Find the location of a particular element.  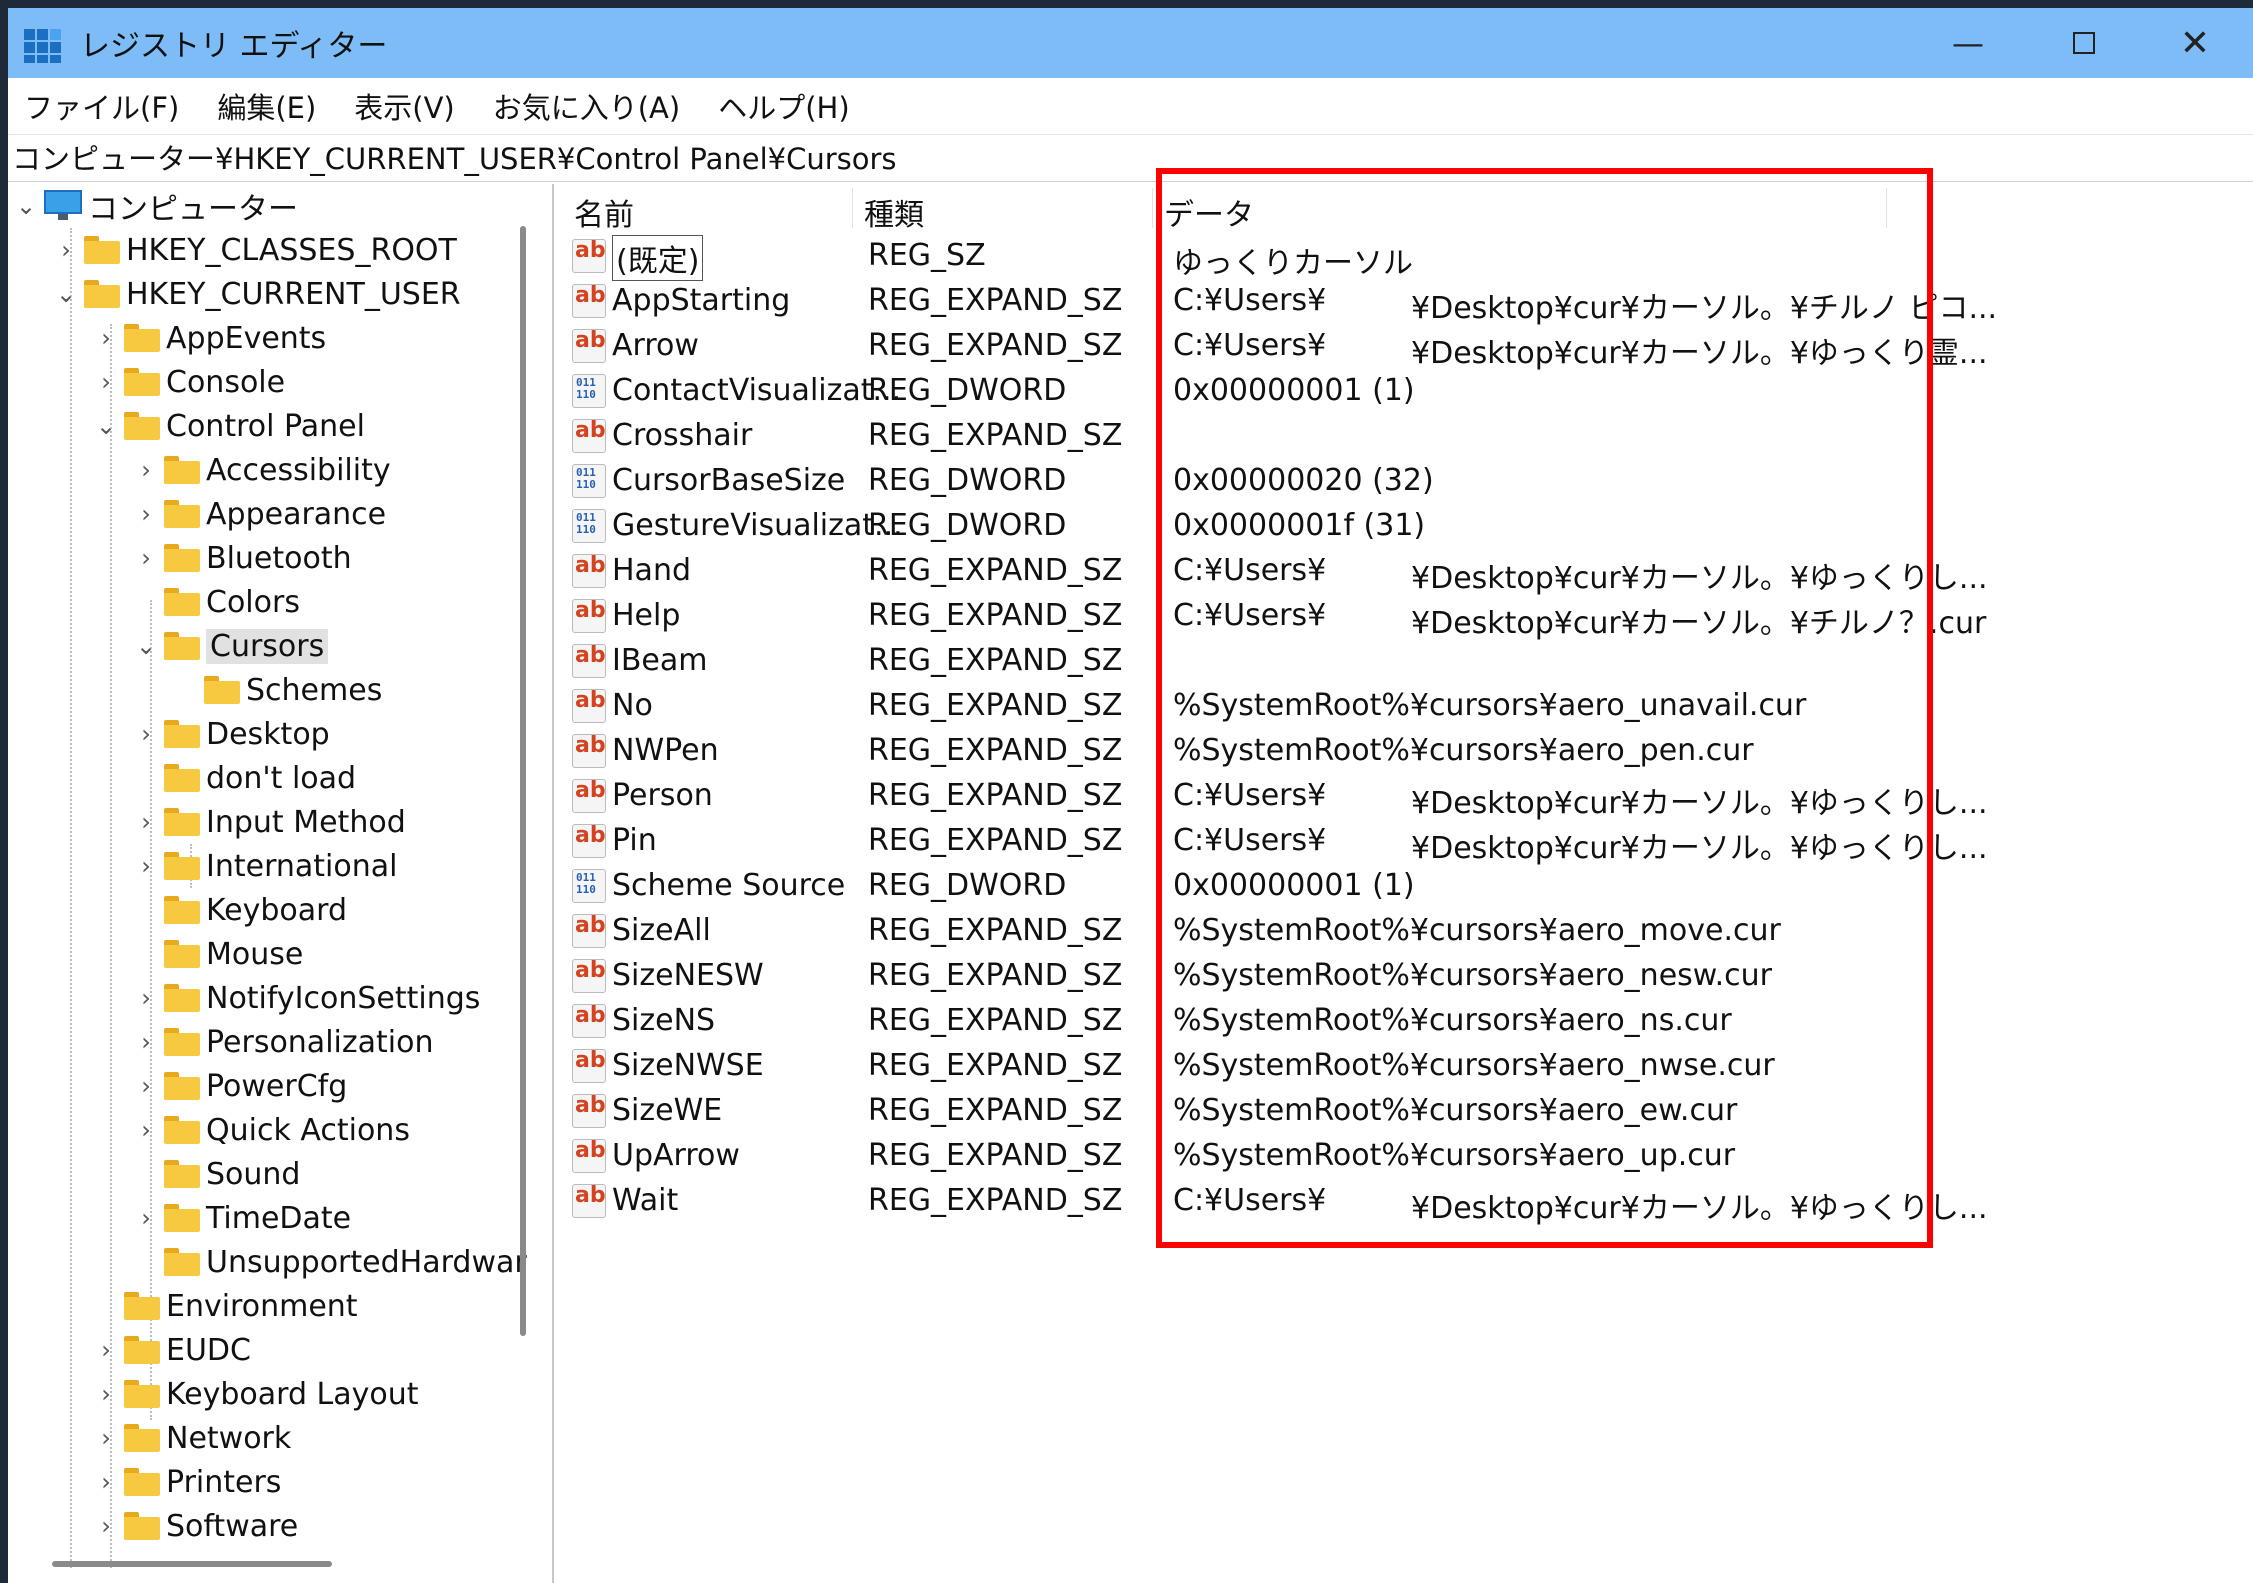

tree-item-hkcu: ⌄ HKEY_CURRENT_USER is located at coordinates (256, 294).